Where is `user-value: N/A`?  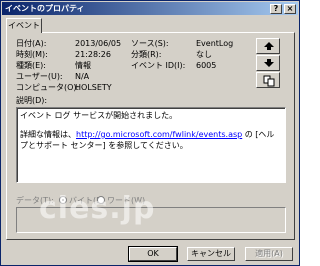 user-value: N/A is located at coordinates (82, 76).